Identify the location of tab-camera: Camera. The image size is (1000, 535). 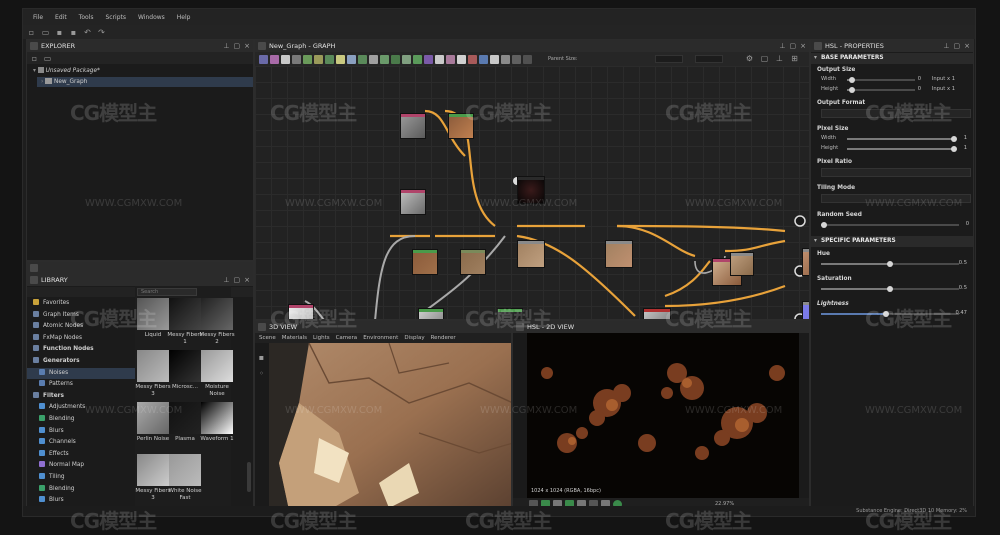
(347, 338).